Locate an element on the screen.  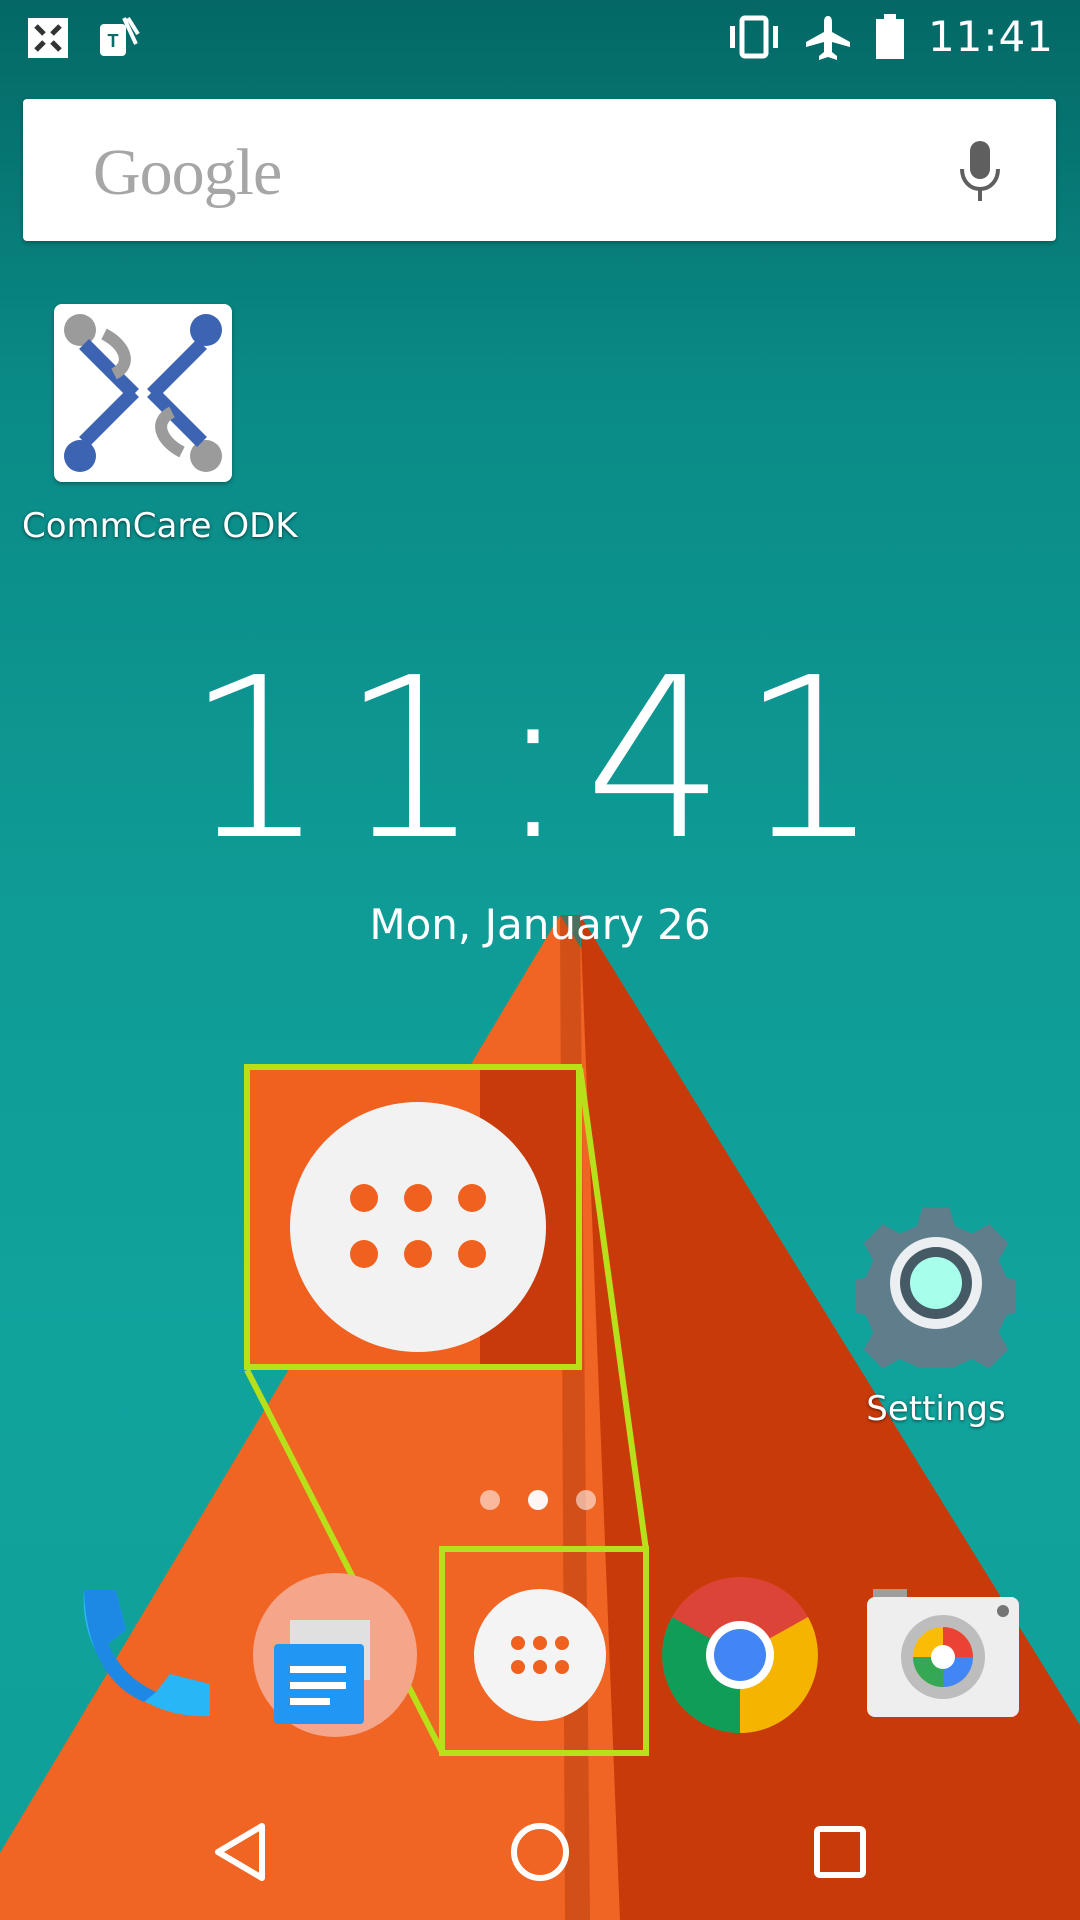
dock-messaging is located at coordinates (335, 1655).